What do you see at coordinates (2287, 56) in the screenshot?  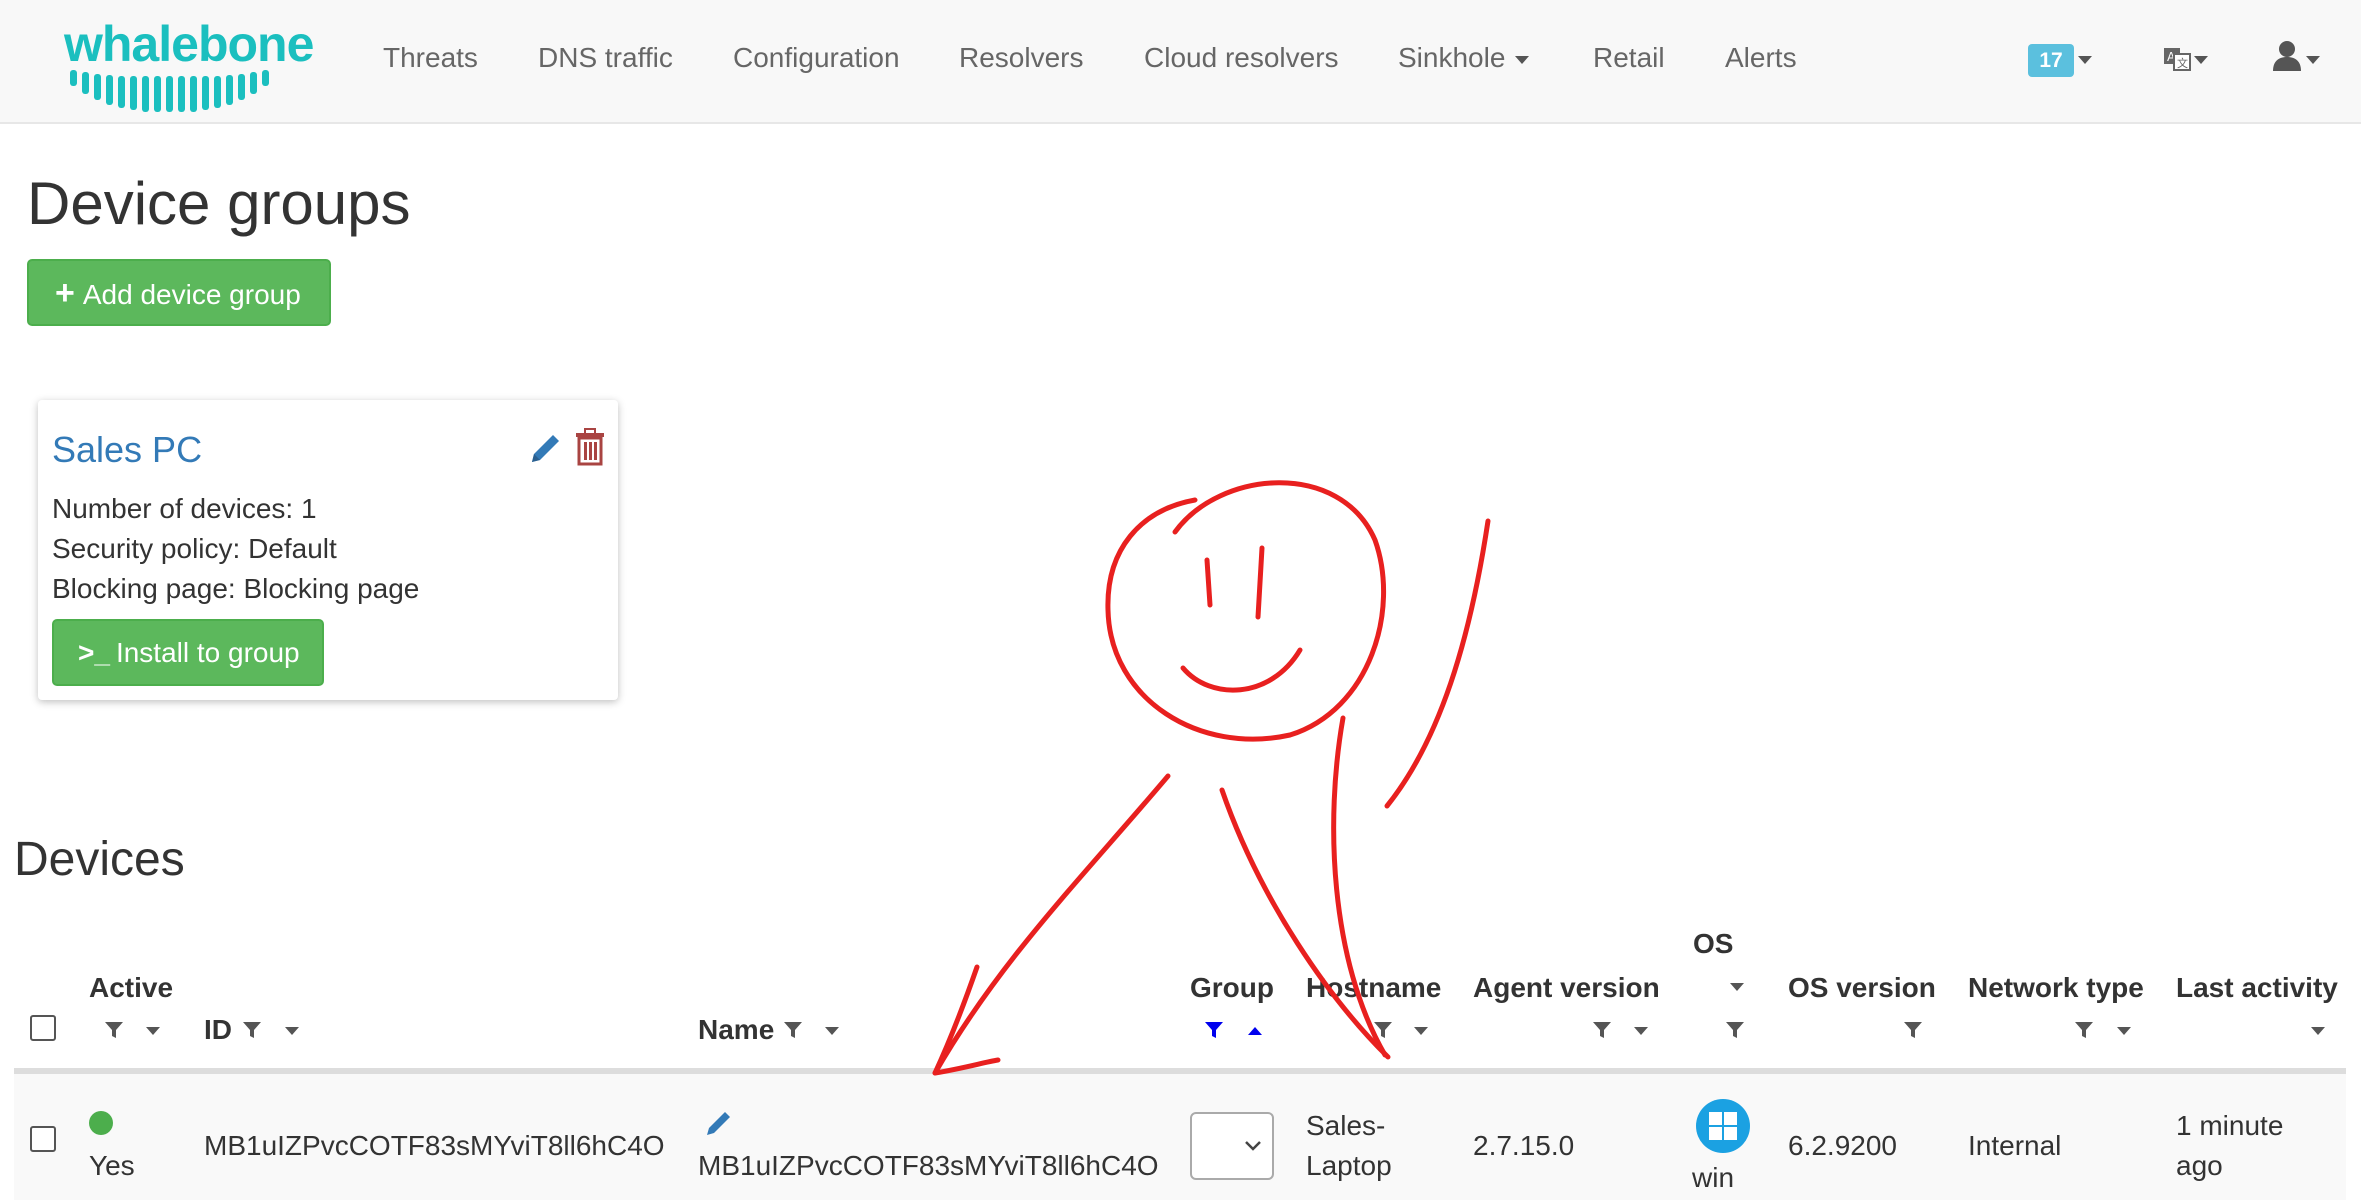 I see `user-icon` at bounding box center [2287, 56].